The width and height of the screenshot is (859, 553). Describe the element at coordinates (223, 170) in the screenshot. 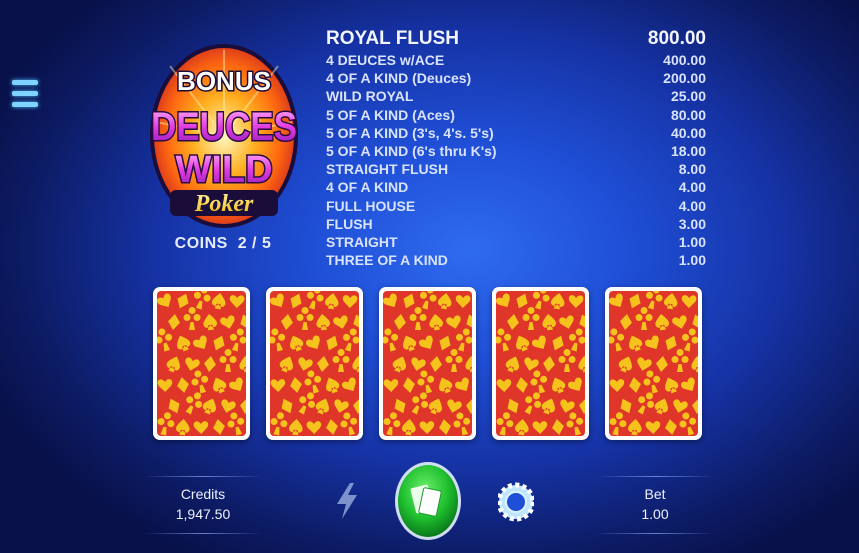

I see `logo-line-3: WILD` at that location.